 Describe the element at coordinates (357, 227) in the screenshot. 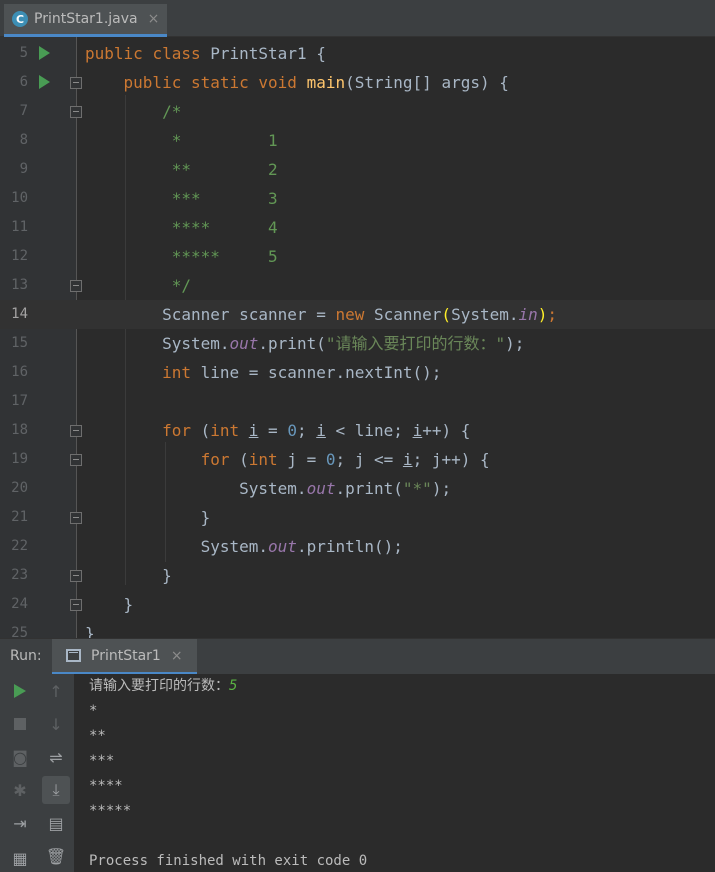

I see `code-line: 11 **** 4` at that location.